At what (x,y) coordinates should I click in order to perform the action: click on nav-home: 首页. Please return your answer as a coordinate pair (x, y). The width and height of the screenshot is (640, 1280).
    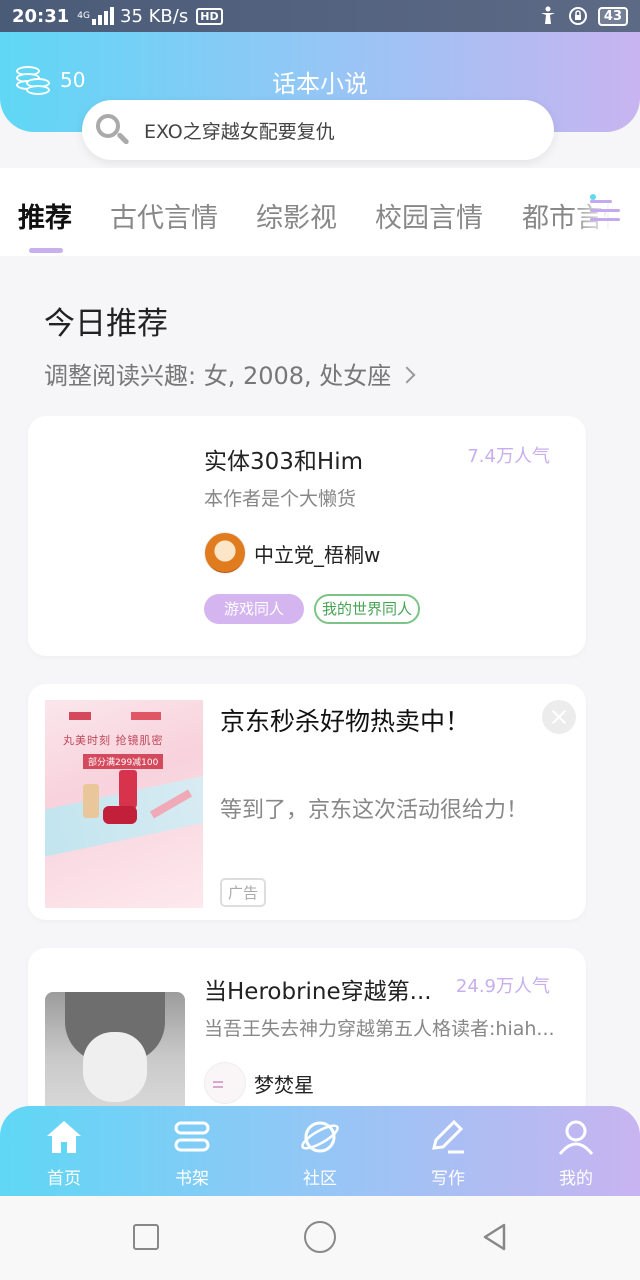
    Looking at the image, I should click on (64, 1151).